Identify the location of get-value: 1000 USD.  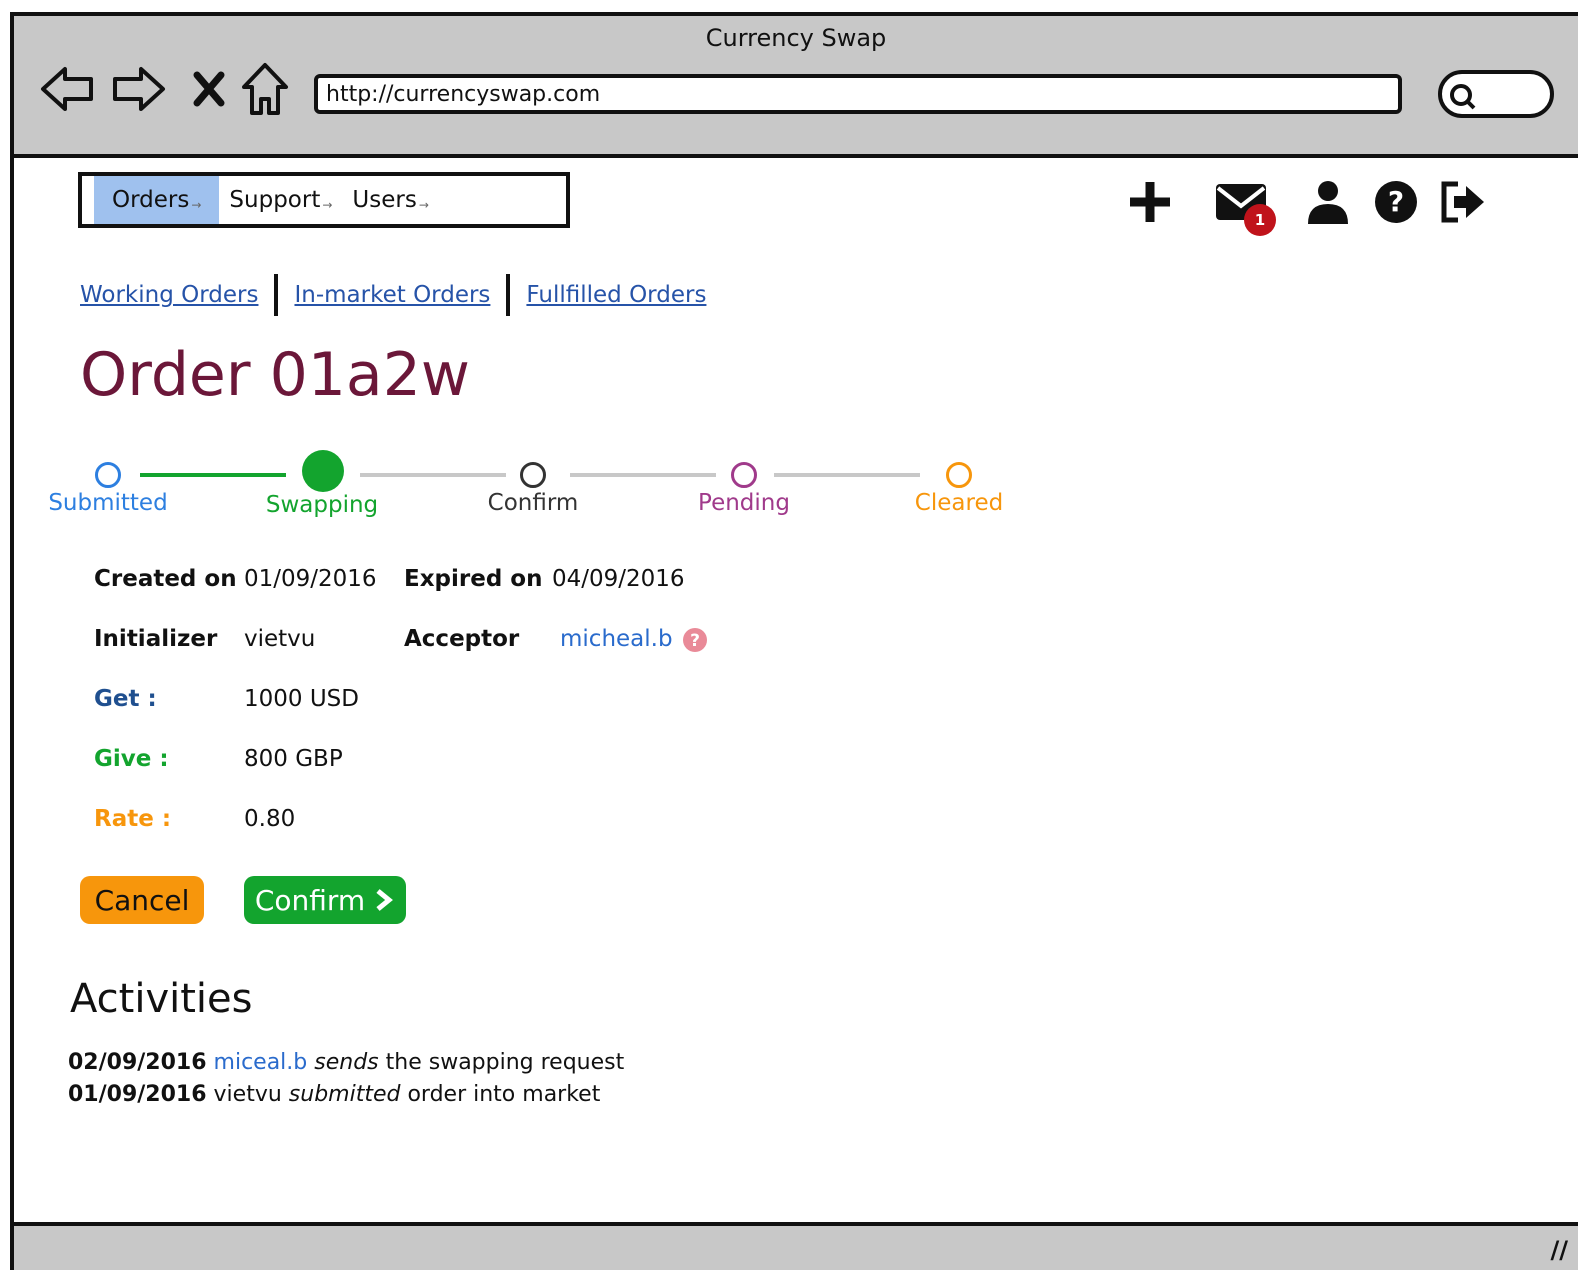
(301, 699).